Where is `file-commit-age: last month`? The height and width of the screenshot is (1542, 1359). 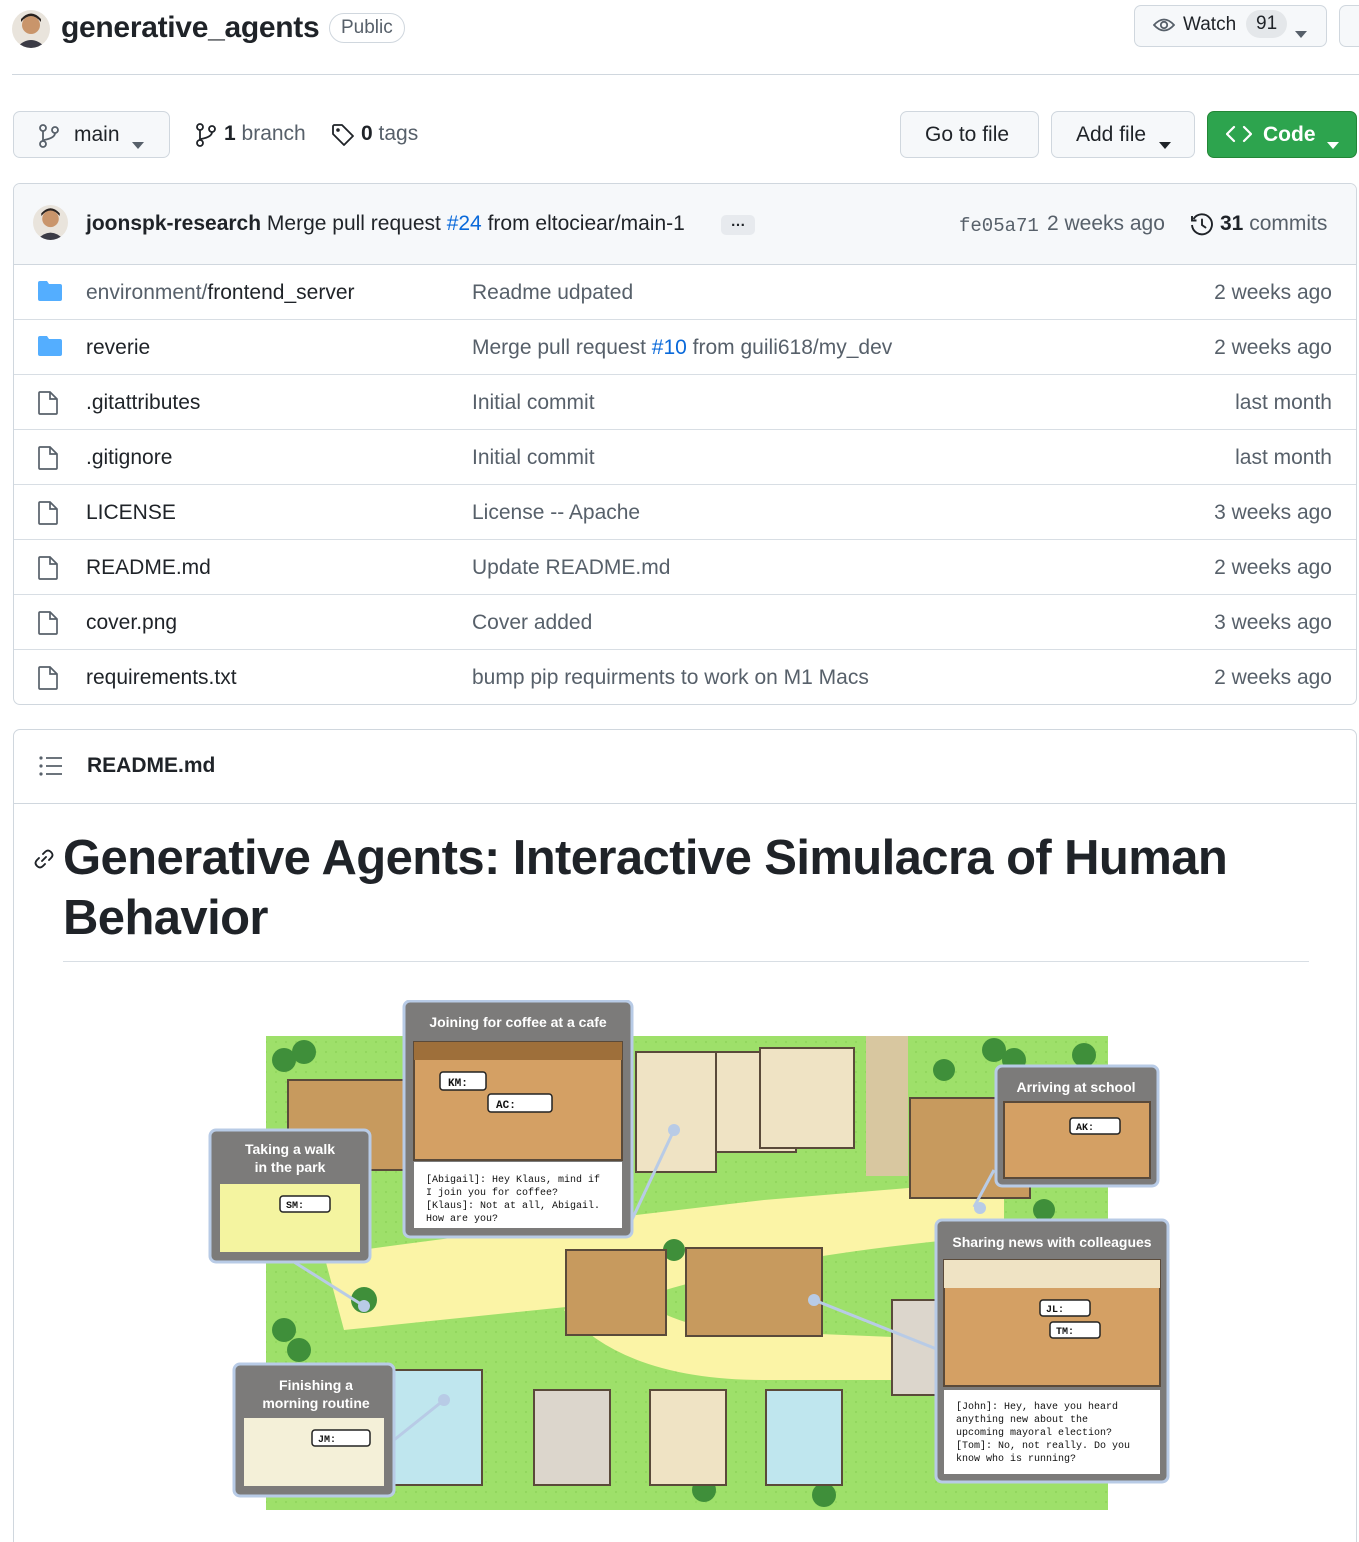 file-commit-age: last month is located at coordinates (1283, 402).